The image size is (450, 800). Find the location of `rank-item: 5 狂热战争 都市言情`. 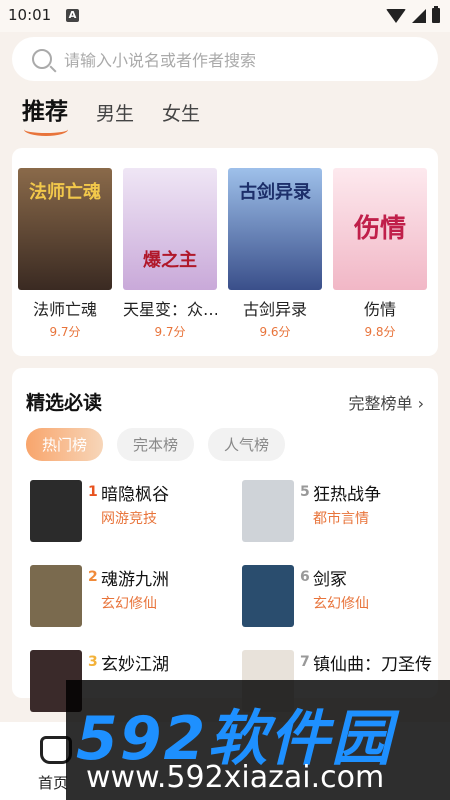

rank-item: 5 狂热战争 都市言情 is located at coordinates (342, 512).